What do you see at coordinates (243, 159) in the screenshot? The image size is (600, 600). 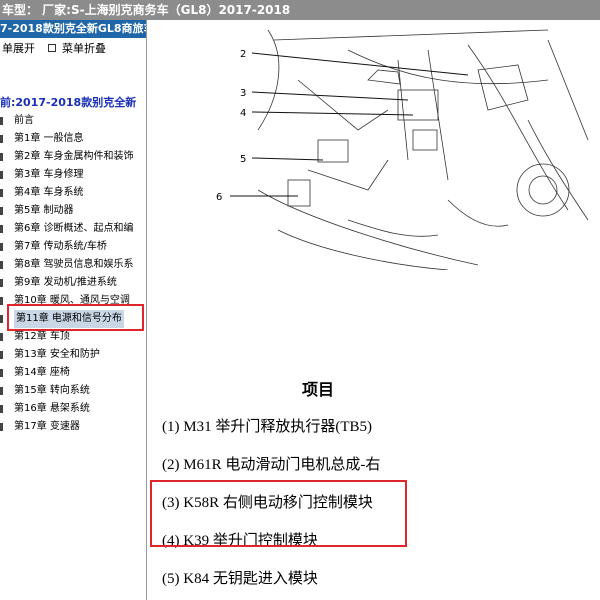 I see `callout-5: 5` at bounding box center [243, 159].